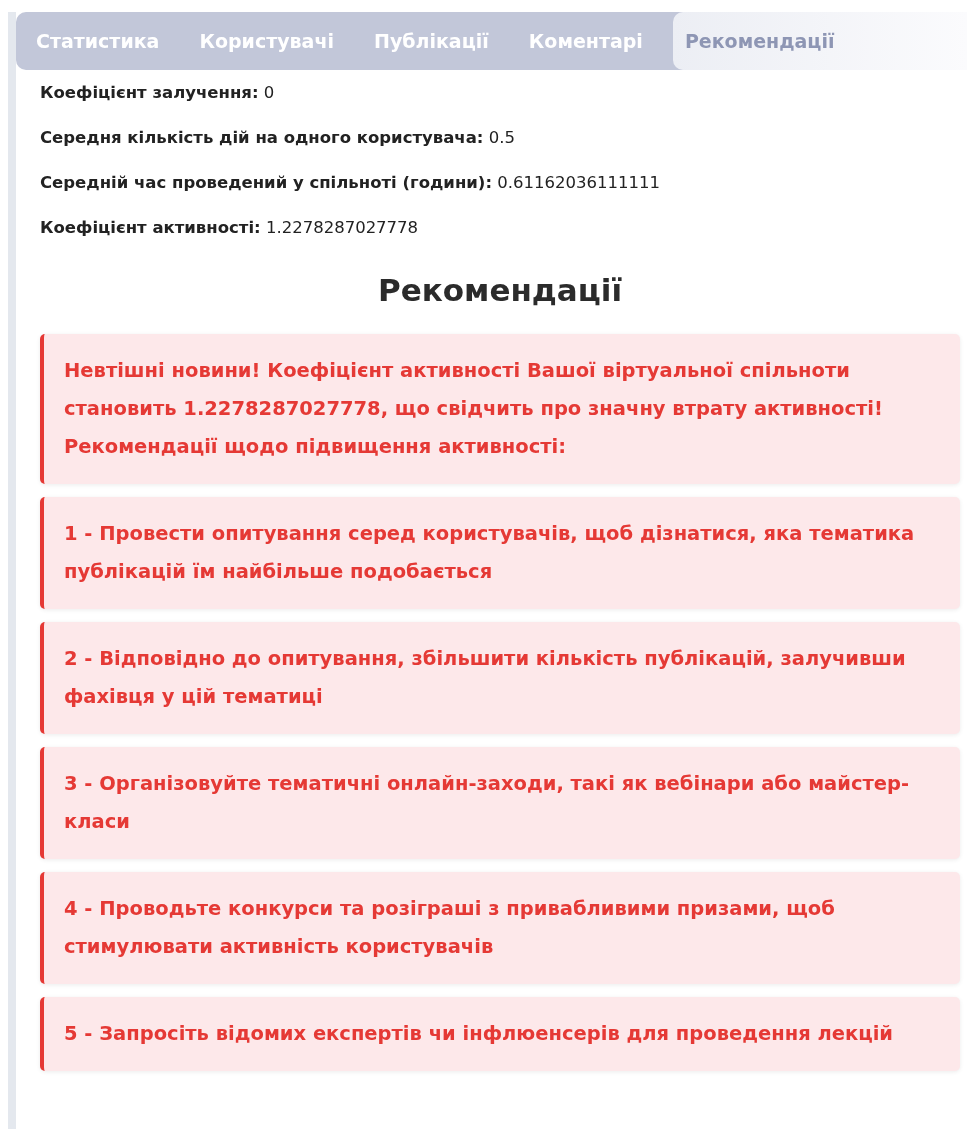 The width and height of the screenshot is (967, 1129). What do you see at coordinates (819, 41) in the screenshot?
I see `tab: Рекомендації` at bounding box center [819, 41].